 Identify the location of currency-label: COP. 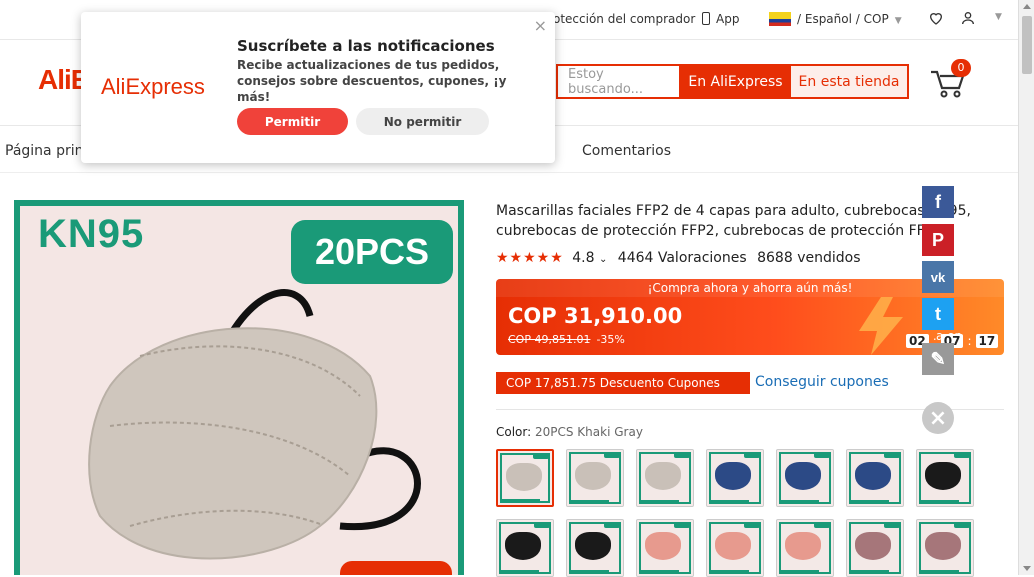
(876, 19).